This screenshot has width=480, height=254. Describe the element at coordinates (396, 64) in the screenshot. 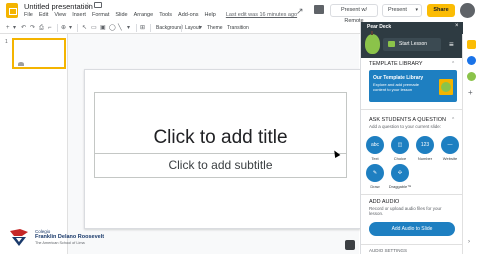

I see `template-library-heading: TEMPLATE LIBRARY` at that location.